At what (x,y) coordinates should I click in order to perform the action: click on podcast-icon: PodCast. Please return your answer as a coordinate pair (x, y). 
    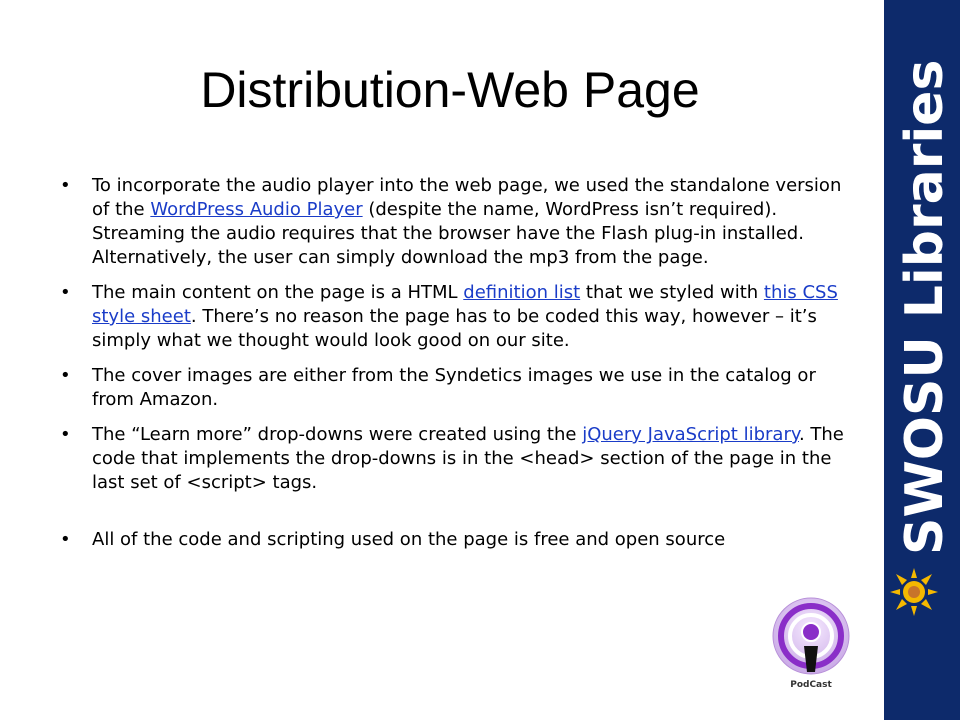
    Looking at the image, I should click on (811, 643).